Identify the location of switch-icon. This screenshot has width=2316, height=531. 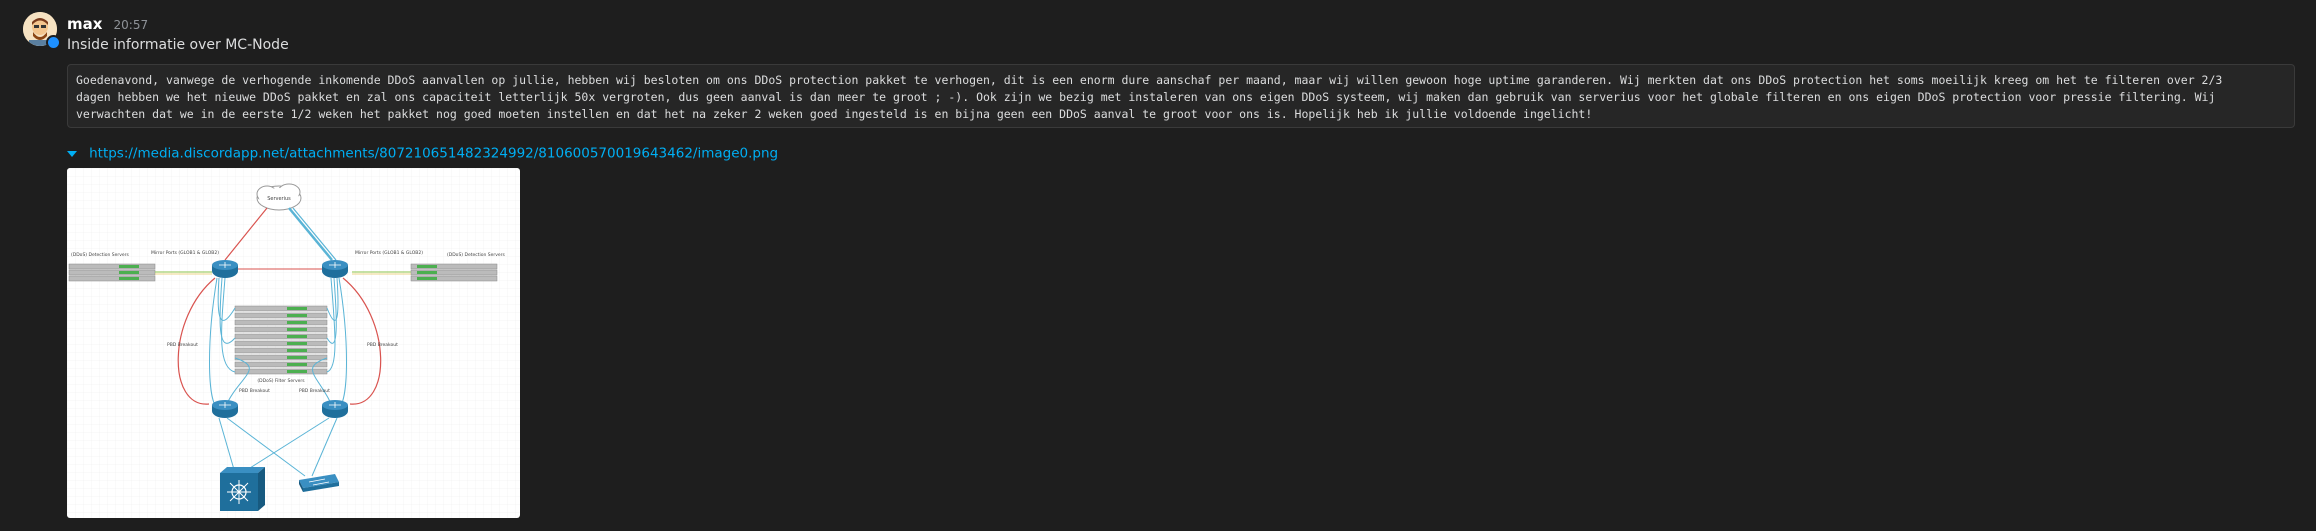
(242, 489).